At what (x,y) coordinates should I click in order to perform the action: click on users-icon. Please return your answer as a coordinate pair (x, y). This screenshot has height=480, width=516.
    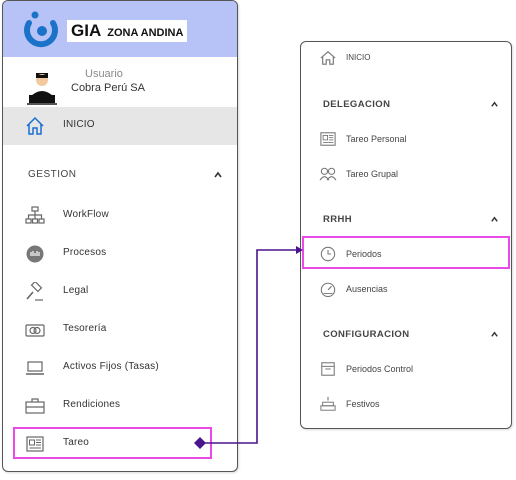
    Looking at the image, I should click on (328, 174).